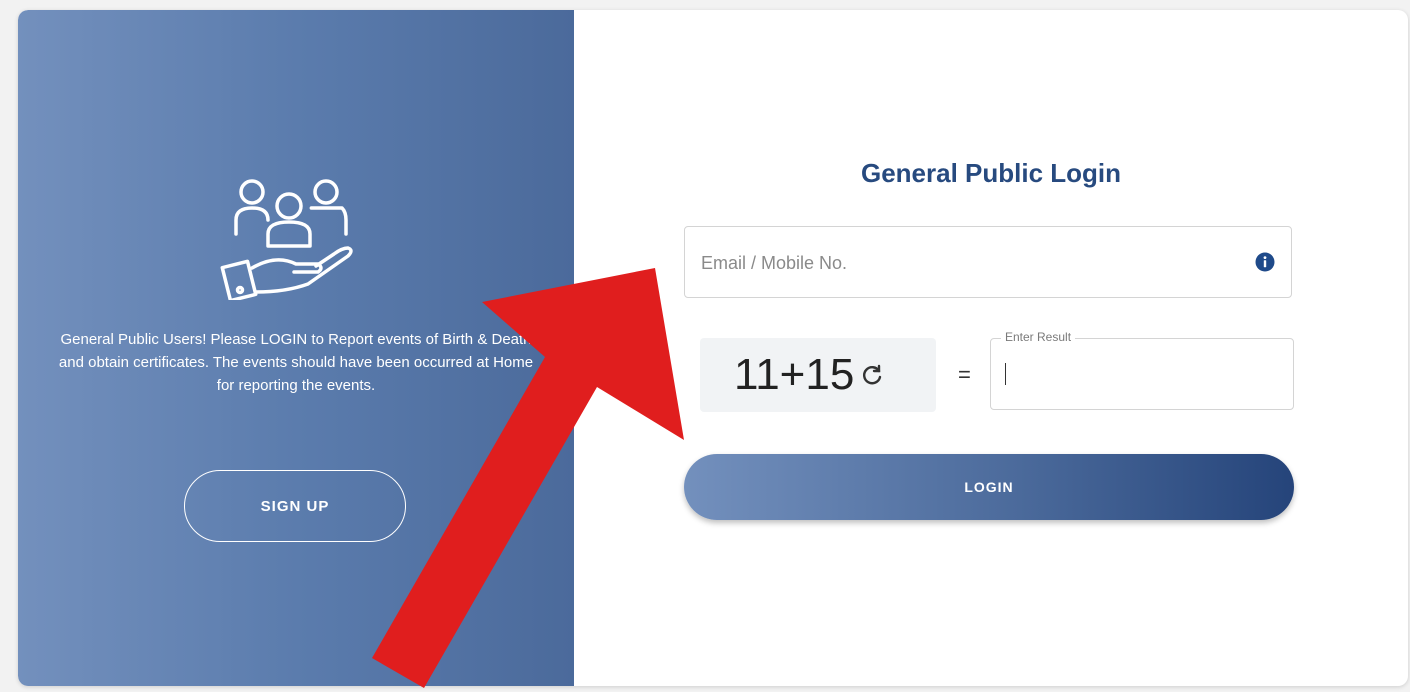 The image size is (1410, 692). I want to click on email-field, so click(988, 262).